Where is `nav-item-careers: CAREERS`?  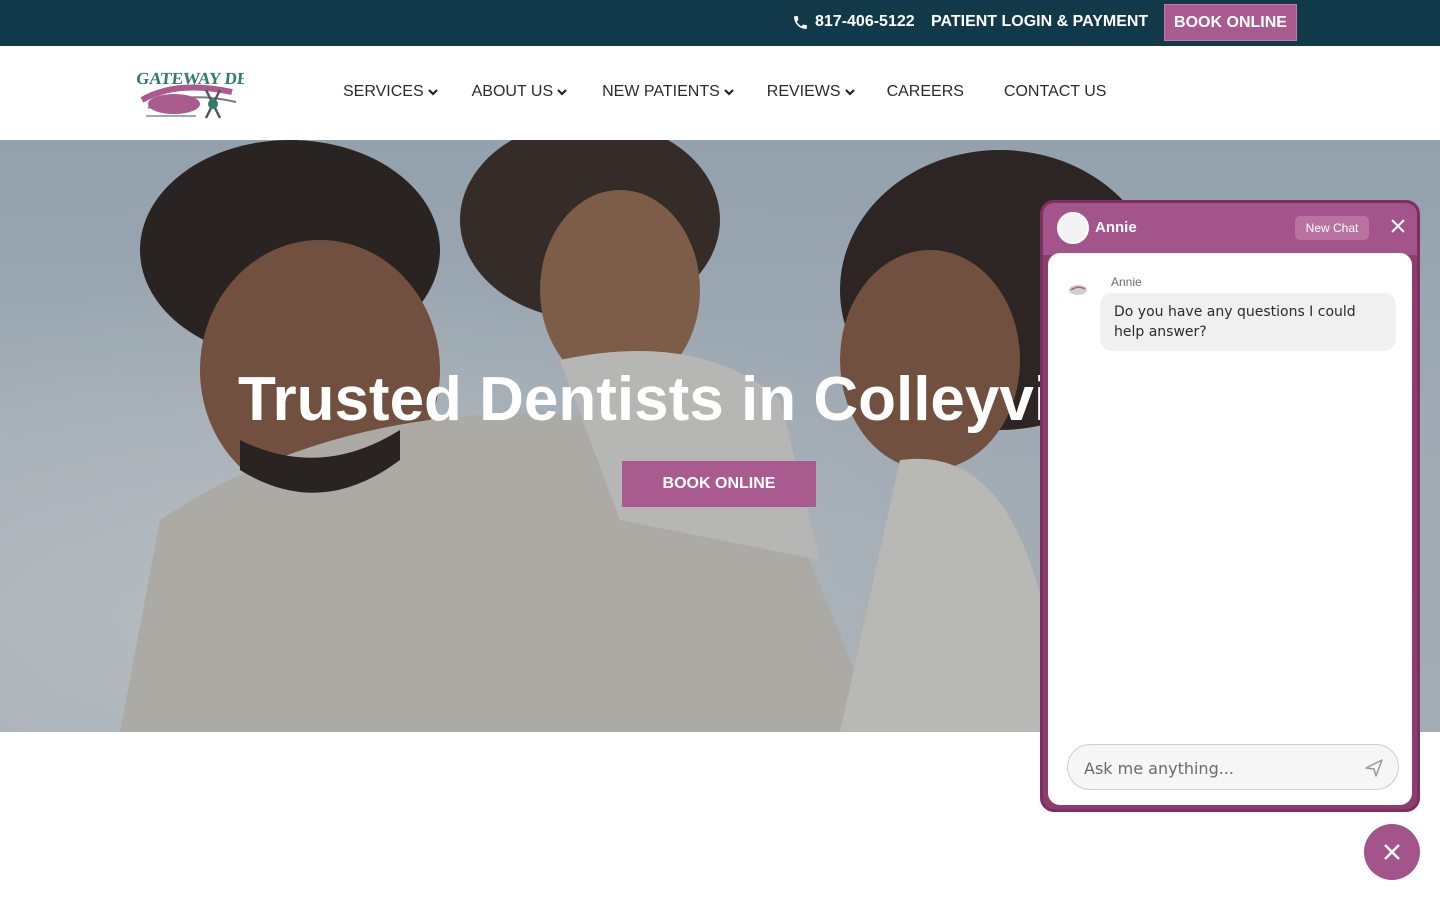 nav-item-careers: CAREERS is located at coordinates (925, 92).